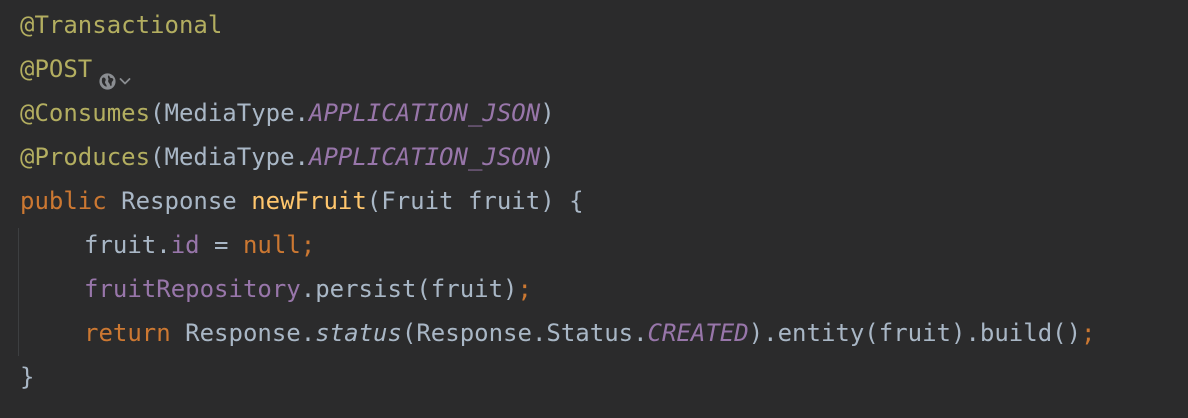 Image resolution: width=1188 pixels, height=418 pixels. Describe the element at coordinates (594, 157) in the screenshot. I see `code-line-4: @Produces(MediaType.APPLICATION_JSON)` at that location.